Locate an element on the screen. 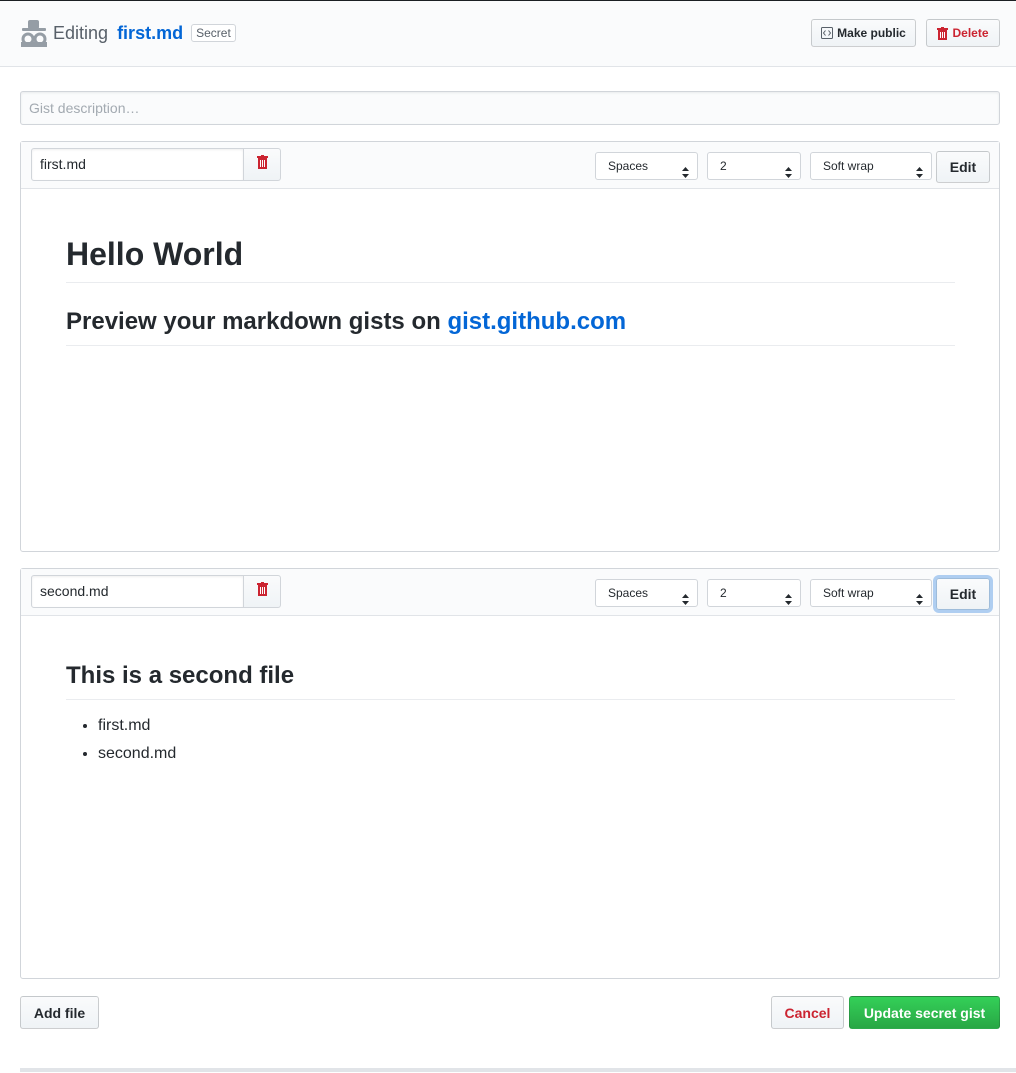 The image size is (1016, 1073). page-title: Editing first.md Secret is located at coordinates (144, 33).